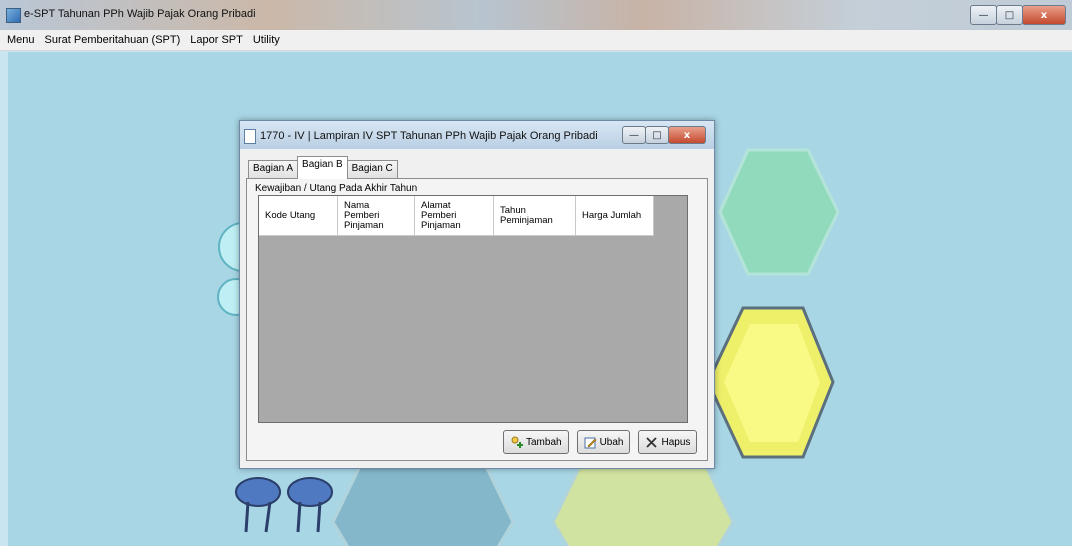  What do you see at coordinates (516, 442) in the screenshot?
I see `add-user-icon` at bounding box center [516, 442].